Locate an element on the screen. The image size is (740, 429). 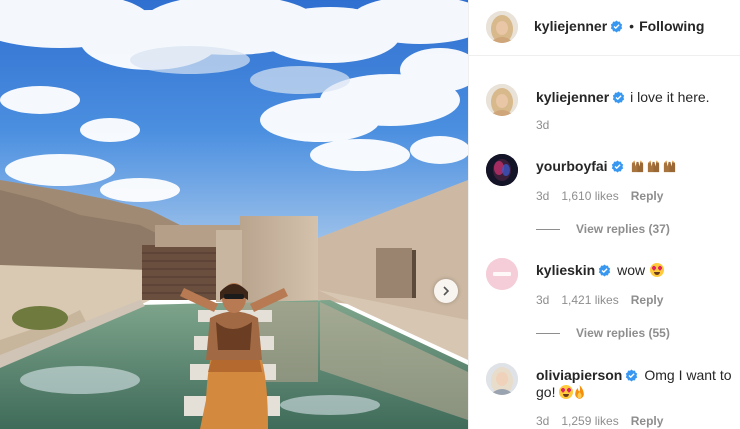
comment-meta: 3d 1,610 likes Reply is located at coordinates (605, 196).